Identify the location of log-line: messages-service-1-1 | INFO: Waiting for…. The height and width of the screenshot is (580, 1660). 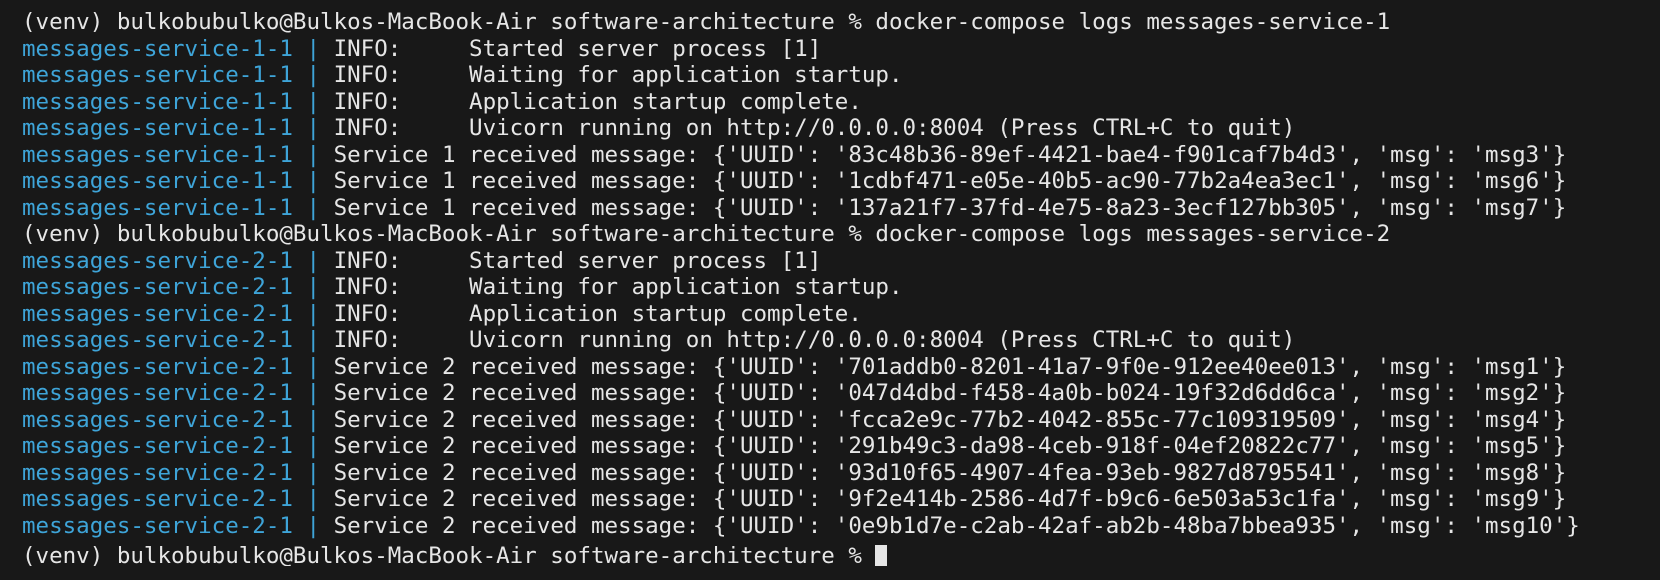
(837, 75).